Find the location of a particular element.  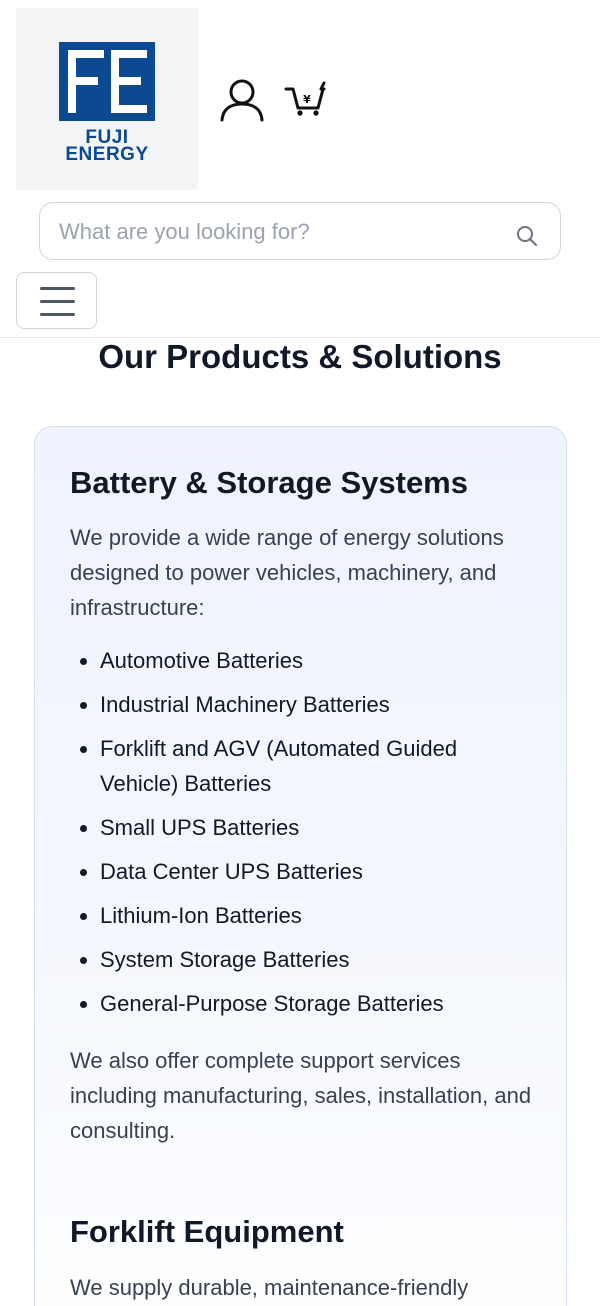

list-item: Industrial Machinery Batteries is located at coordinates (305, 704).